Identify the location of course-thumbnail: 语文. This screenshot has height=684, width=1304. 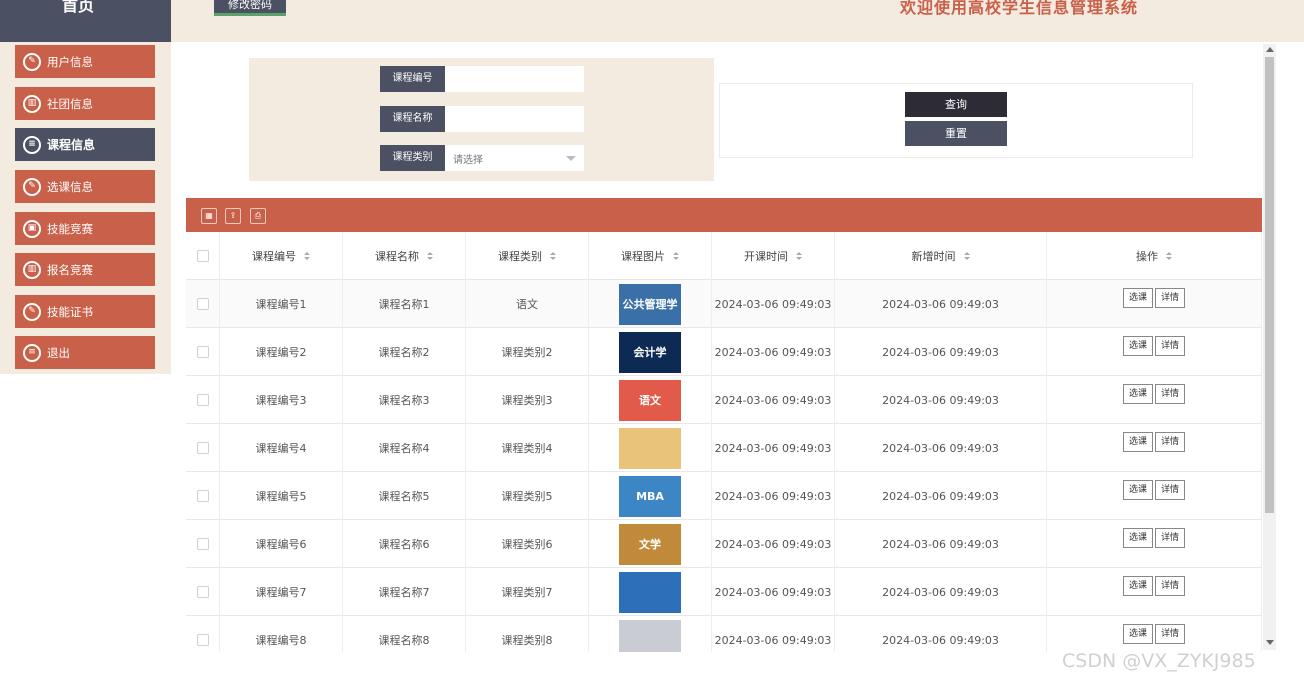
(650, 400).